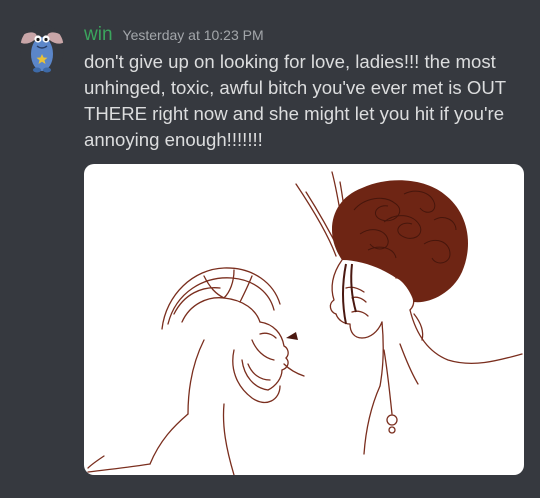 The image size is (540, 498). I want to click on user-avatar, so click(42, 49).